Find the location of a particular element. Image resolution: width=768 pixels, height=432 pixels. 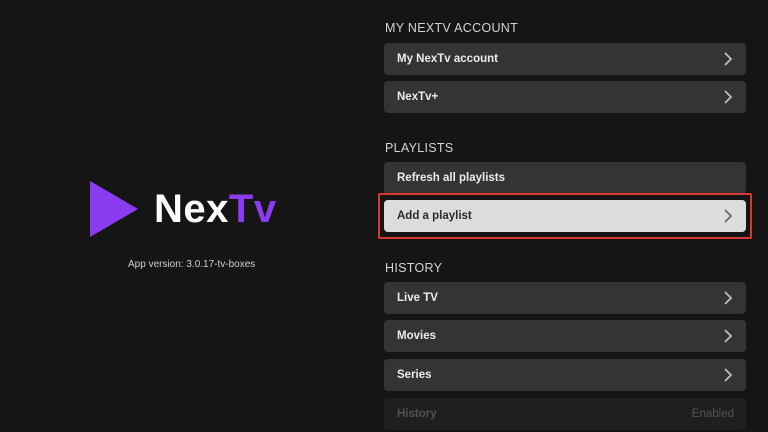

menu-item-my-nextv-account: My NexTv account is located at coordinates (565, 59).